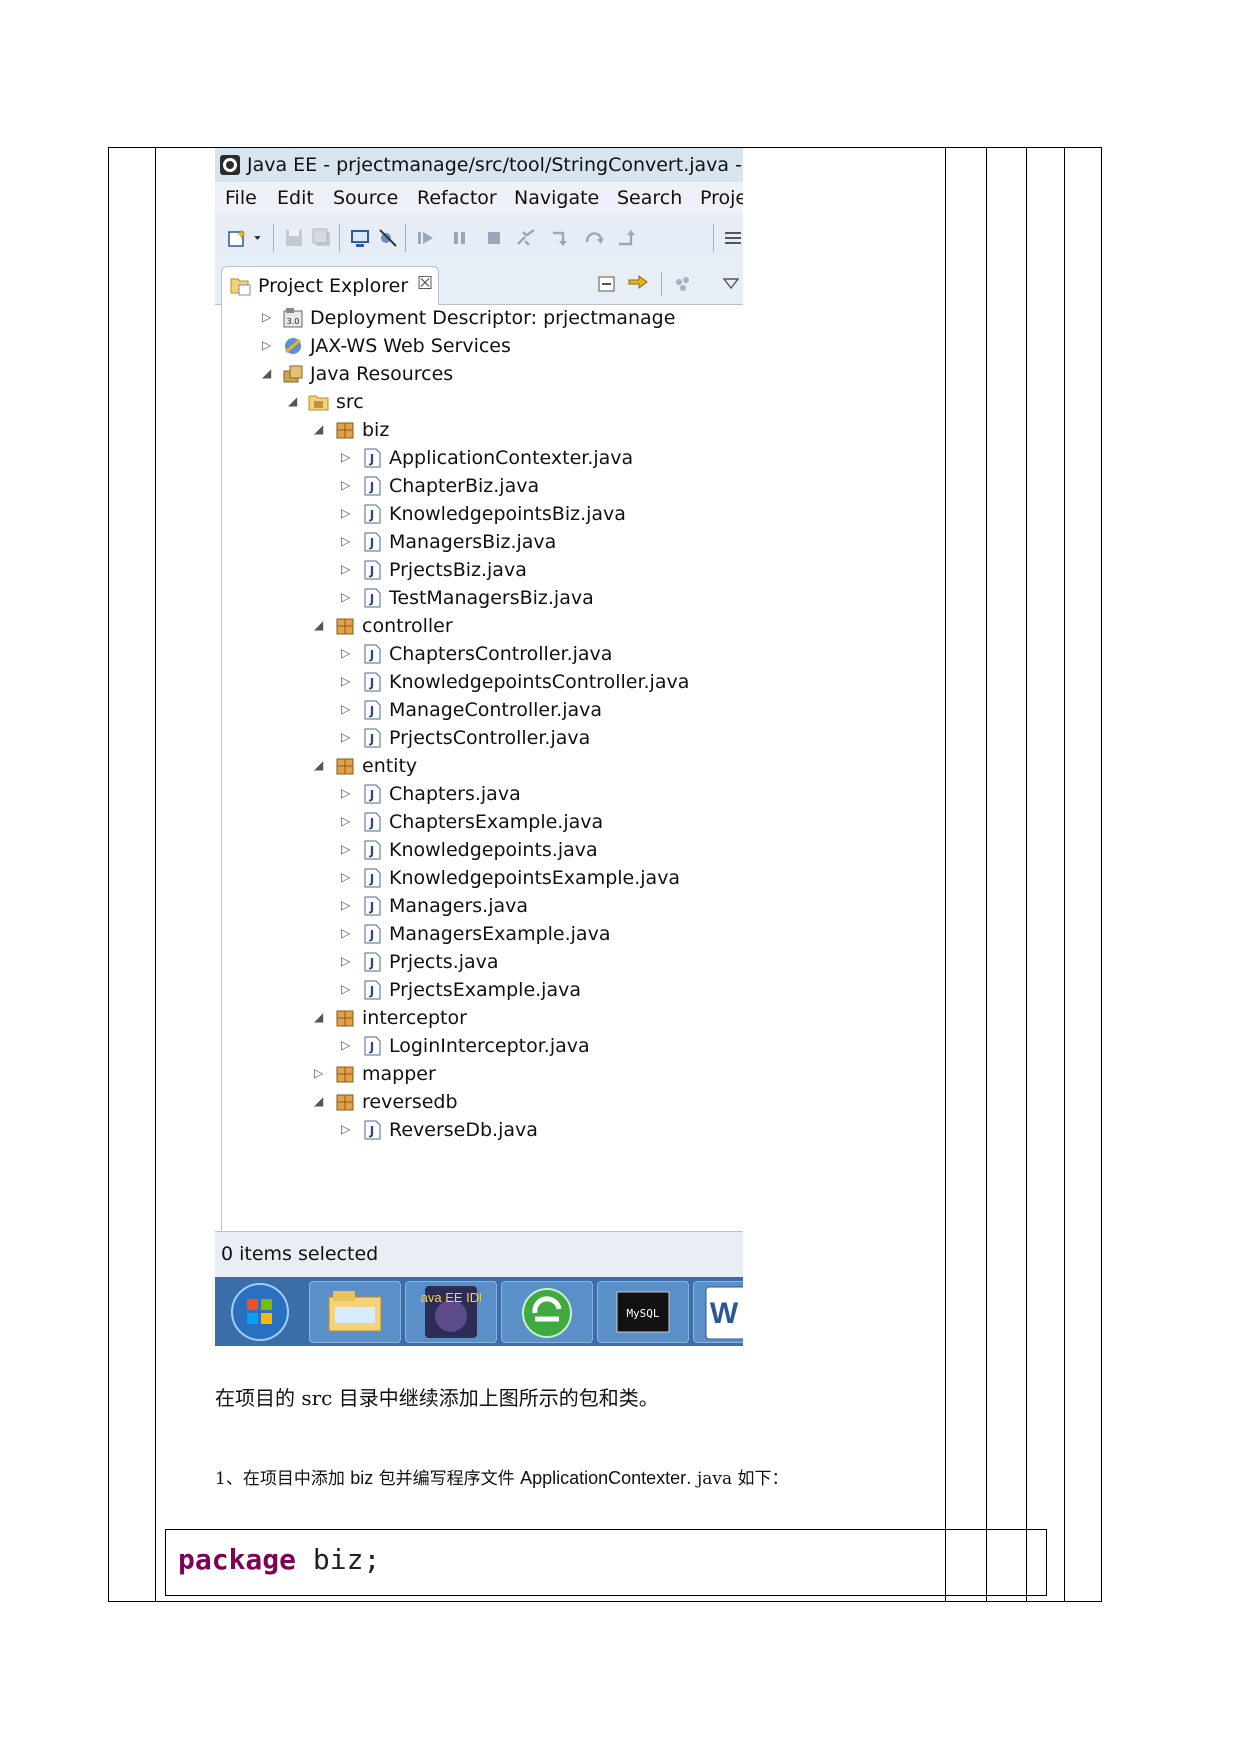  Describe the element at coordinates (240, 287) in the screenshot. I see `project-explorer-icon` at that location.